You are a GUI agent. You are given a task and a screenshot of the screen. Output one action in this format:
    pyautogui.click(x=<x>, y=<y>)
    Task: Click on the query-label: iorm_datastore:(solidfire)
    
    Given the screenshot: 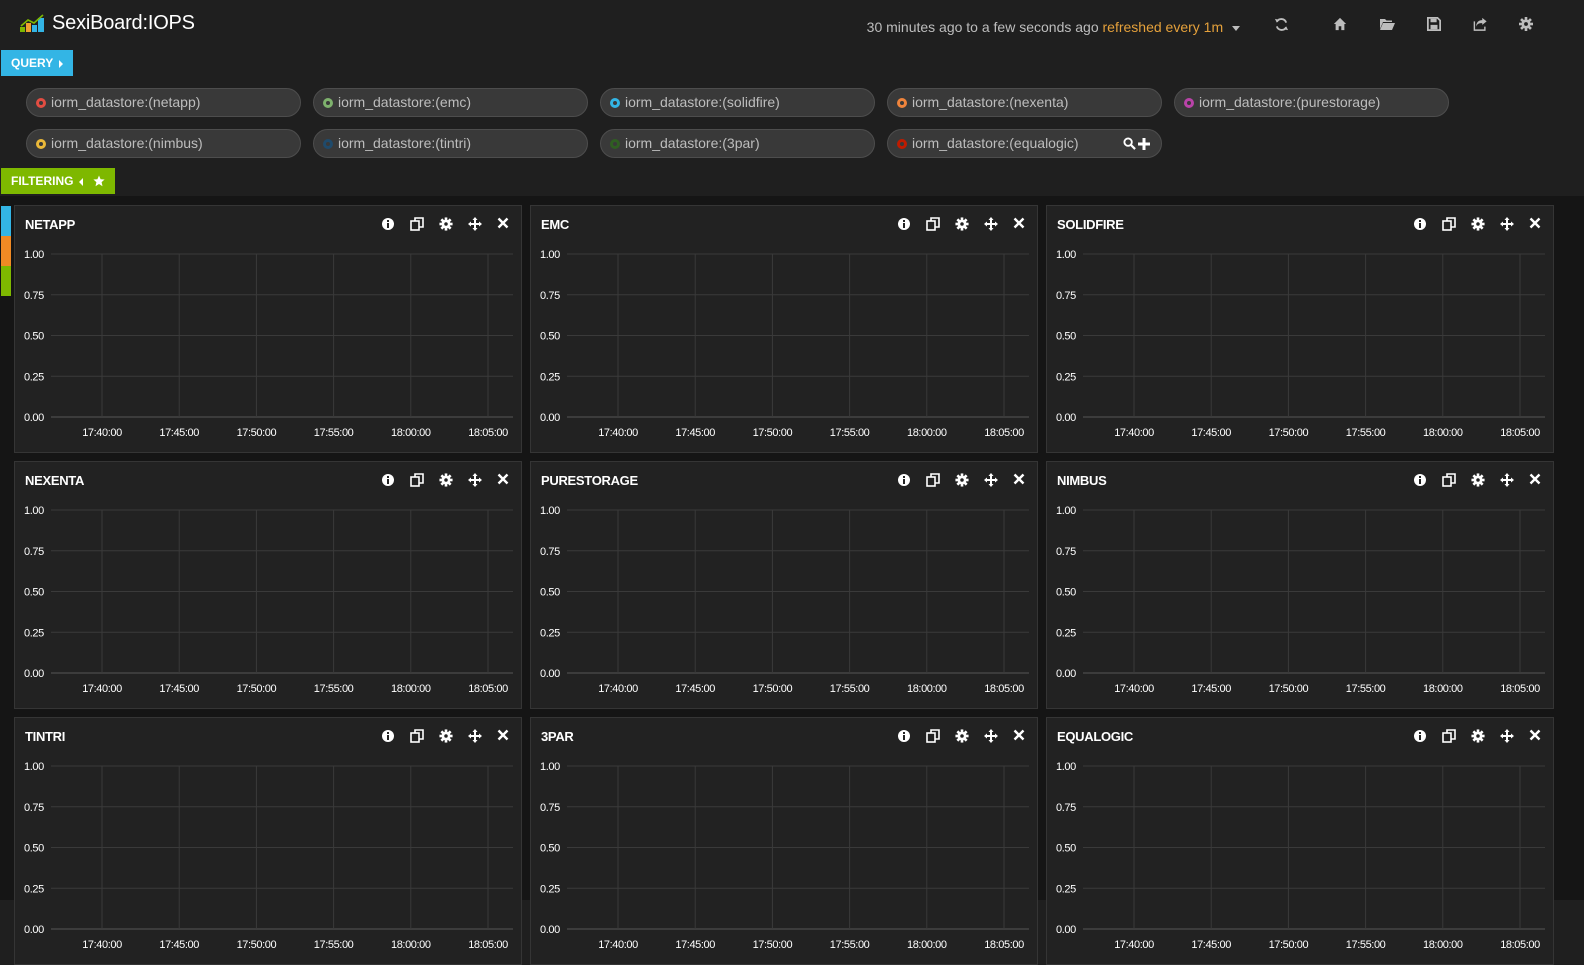 What is the action you would take?
    pyautogui.click(x=702, y=102)
    